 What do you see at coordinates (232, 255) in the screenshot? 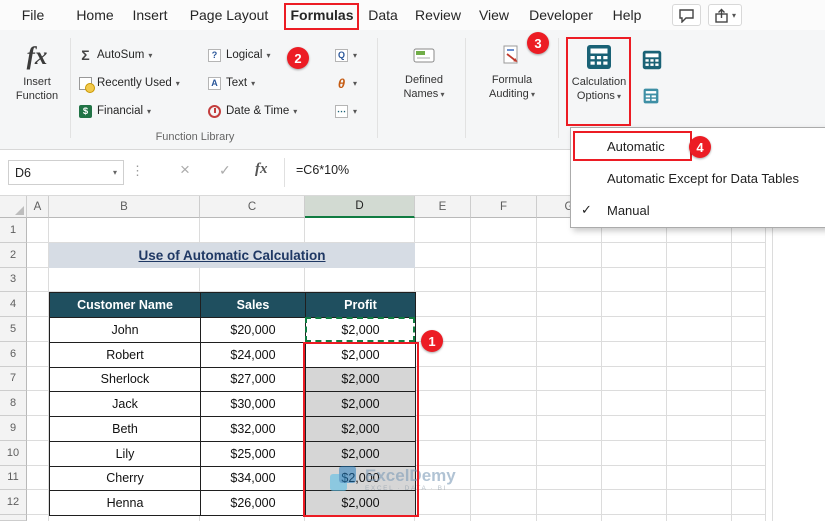
I see `worksheet-title: Use of Automatic Calculation` at bounding box center [232, 255].